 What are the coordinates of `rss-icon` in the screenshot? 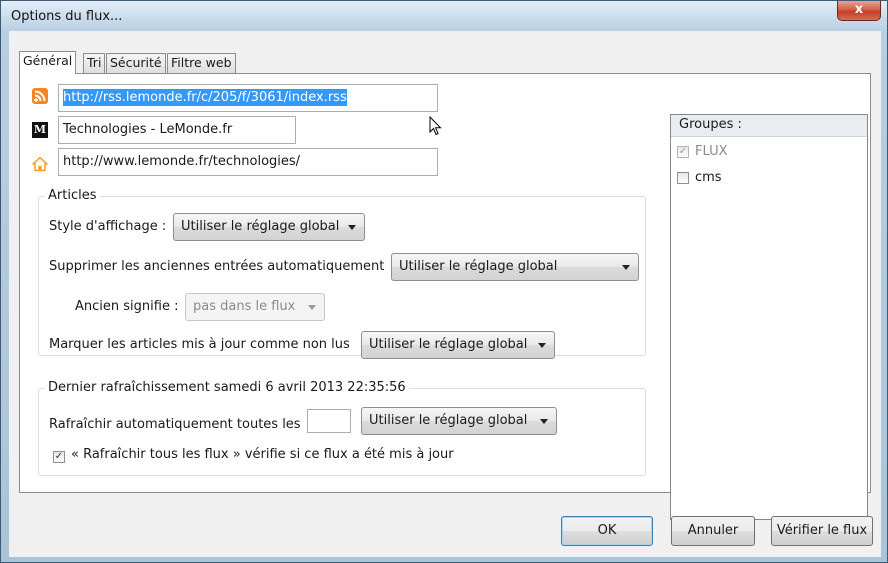 It's located at (40, 96).